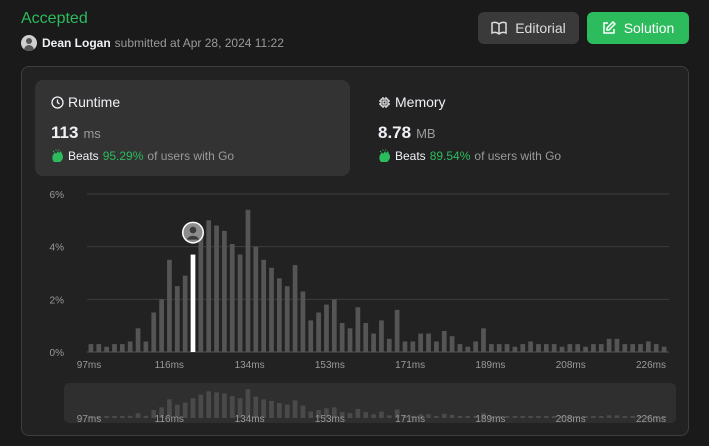  Describe the element at coordinates (609, 27) in the screenshot. I see `edit-icon` at that location.